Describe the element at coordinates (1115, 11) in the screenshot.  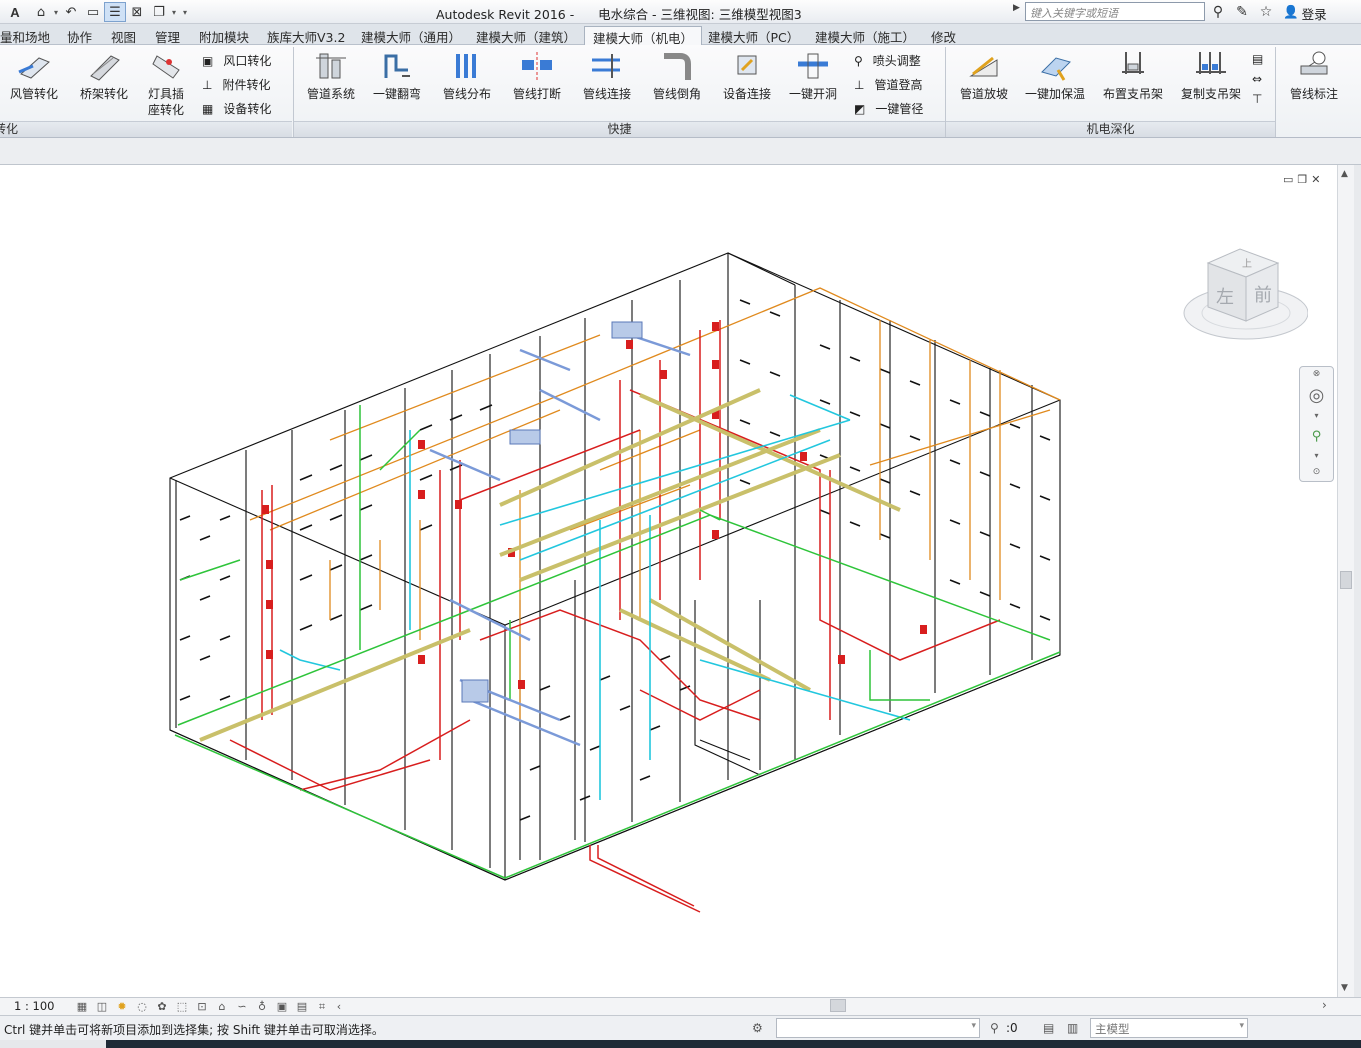
I see `search-input: 键入关键字或短语` at that location.